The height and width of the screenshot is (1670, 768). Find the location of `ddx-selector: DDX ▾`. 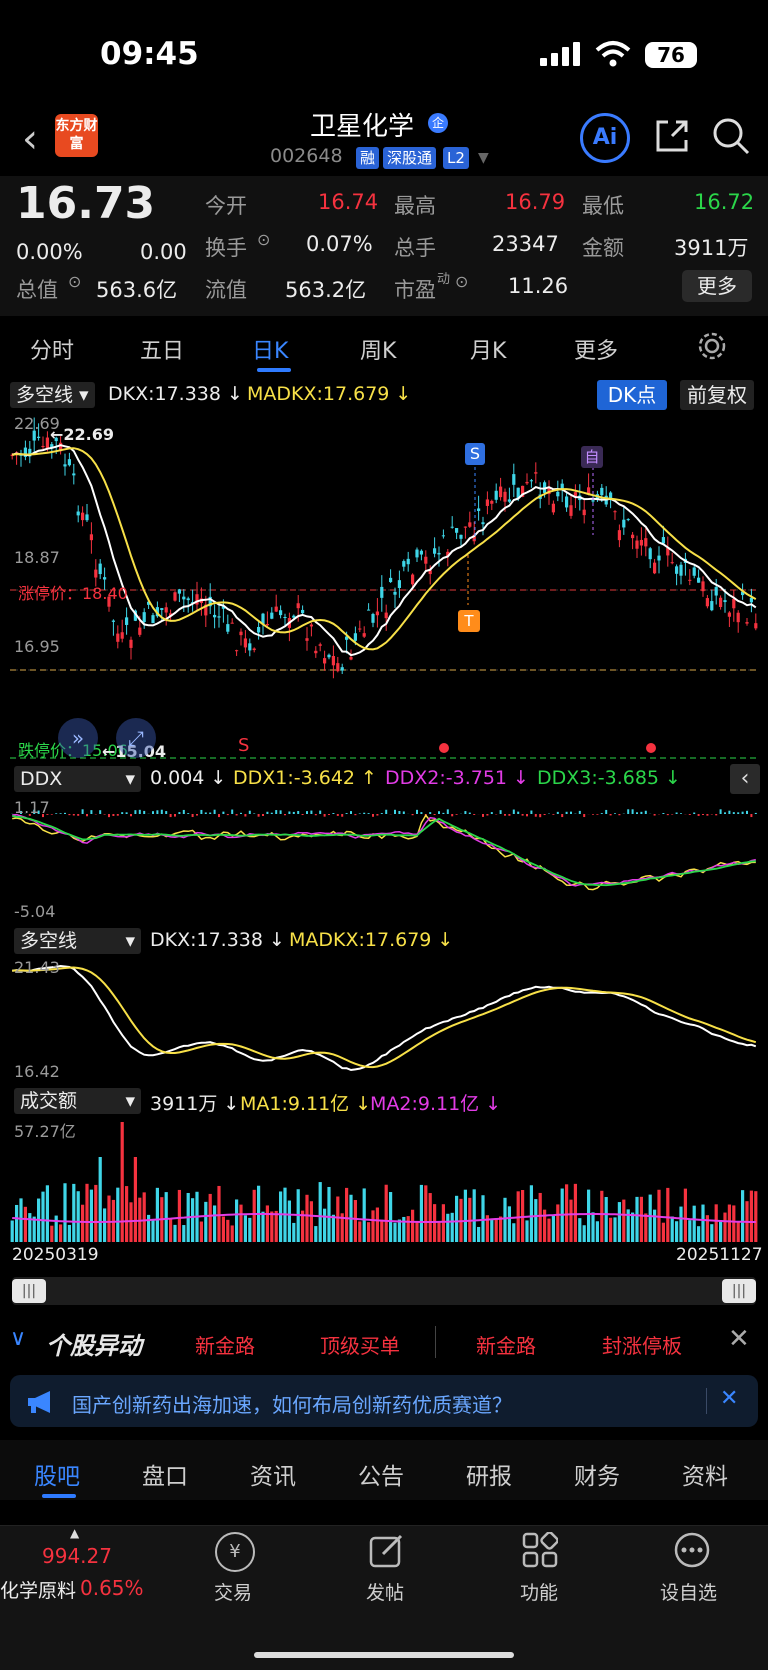

ddx-selector: DDX ▾ is located at coordinates (77, 779).